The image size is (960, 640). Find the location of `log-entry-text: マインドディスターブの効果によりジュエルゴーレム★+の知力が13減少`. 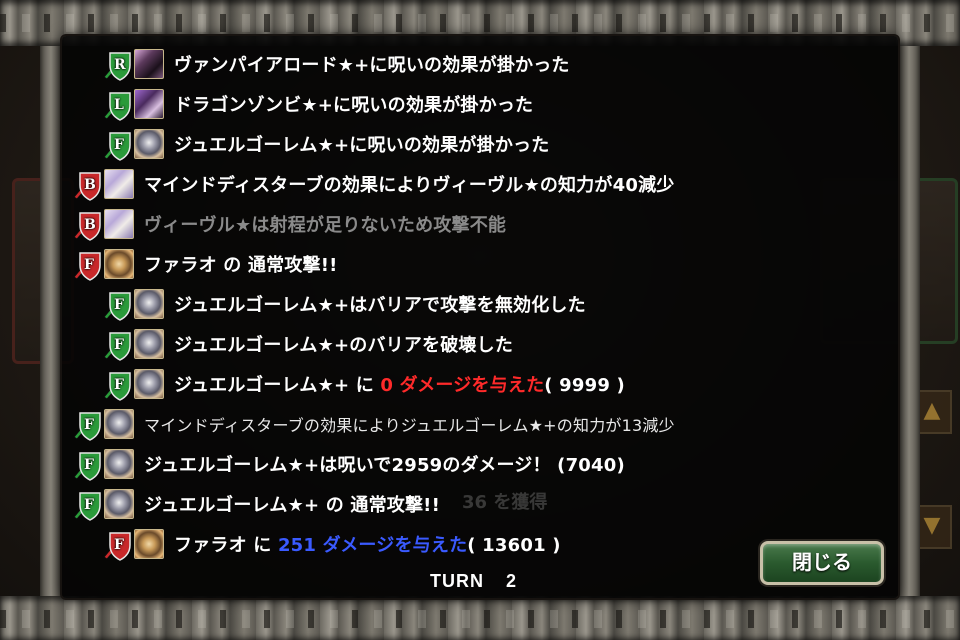

log-entry-text: マインドディスターブの効果によりジュエルゴーレム★+の知力が13減少 is located at coordinates (409, 424).